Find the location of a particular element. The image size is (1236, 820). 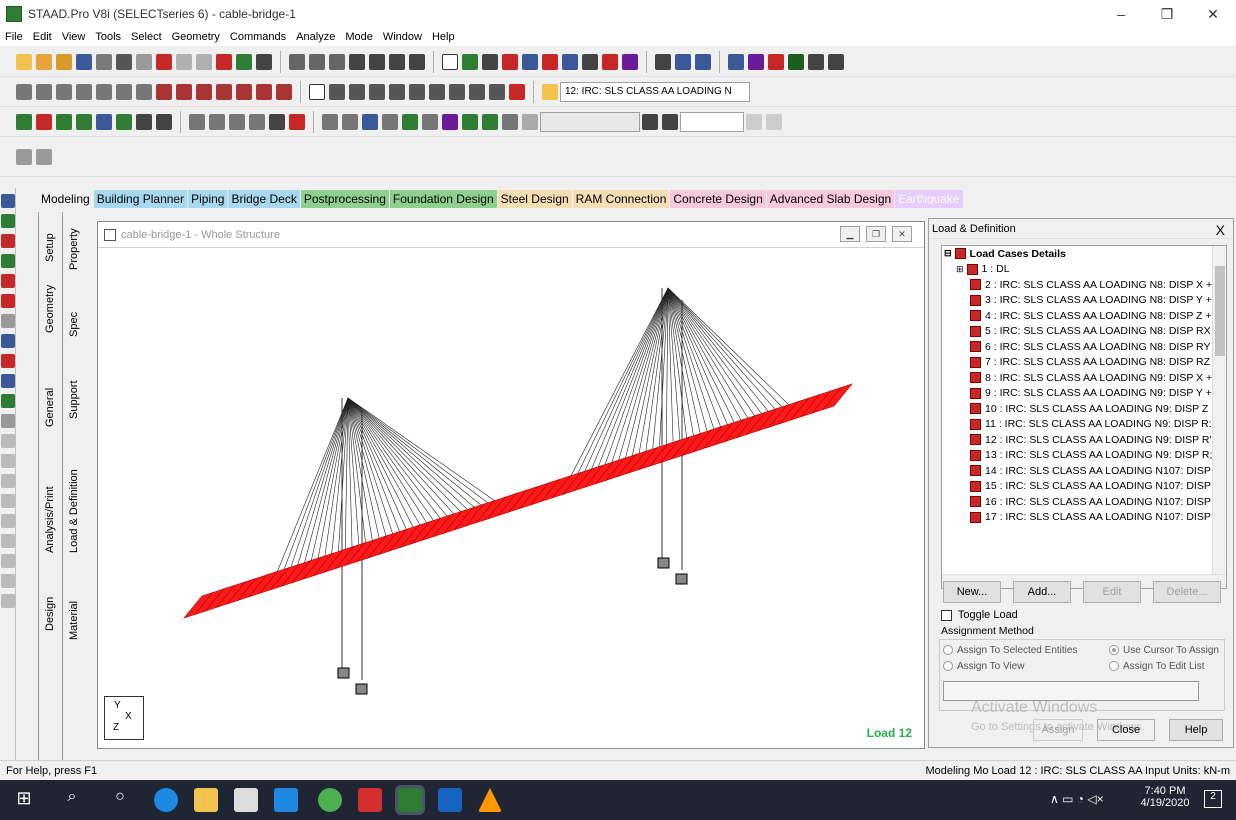

pointer-icon is located at coordinates (264, 61).